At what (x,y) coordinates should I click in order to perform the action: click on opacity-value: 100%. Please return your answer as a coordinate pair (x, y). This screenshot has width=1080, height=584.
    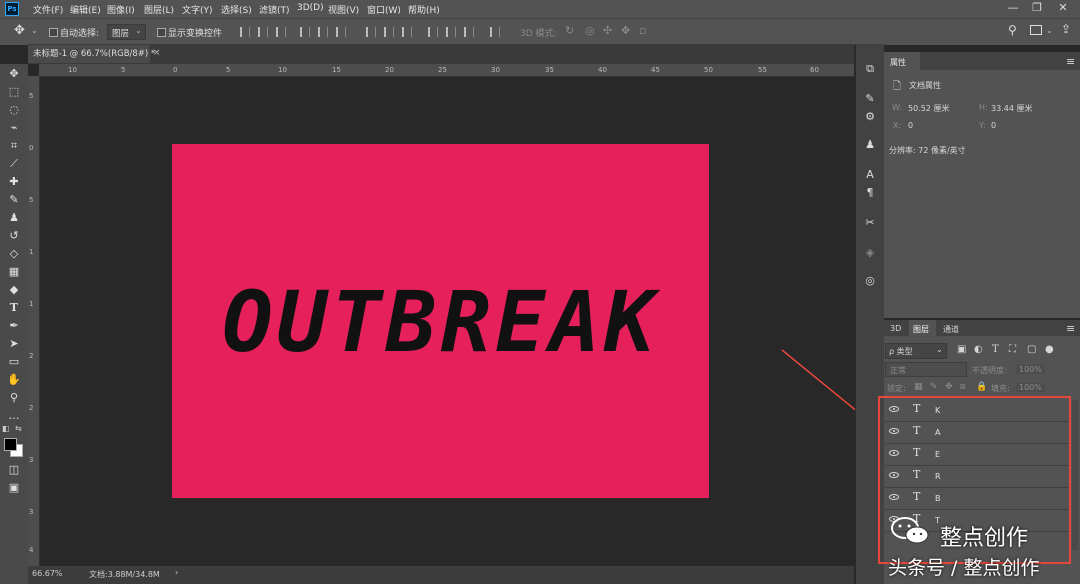
    Looking at the image, I should click on (1030, 369).